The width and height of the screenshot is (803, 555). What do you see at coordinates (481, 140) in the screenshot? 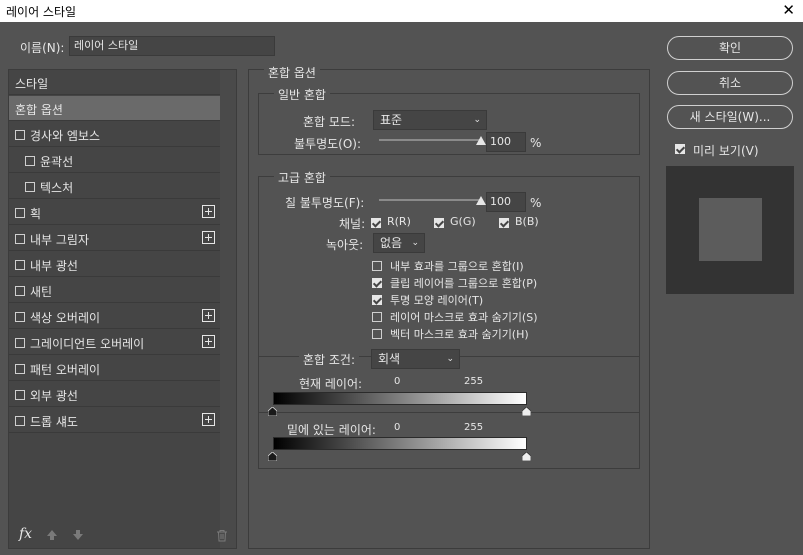
I see `opacity-slider-thumb` at bounding box center [481, 140].